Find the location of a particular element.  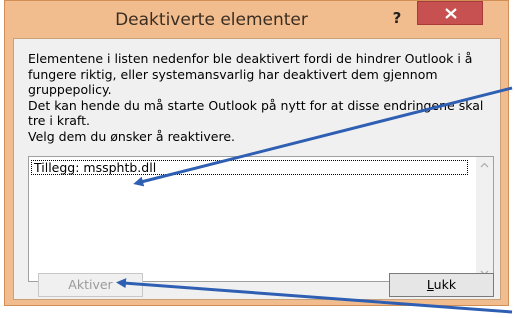

close-button is located at coordinates (450, 13).